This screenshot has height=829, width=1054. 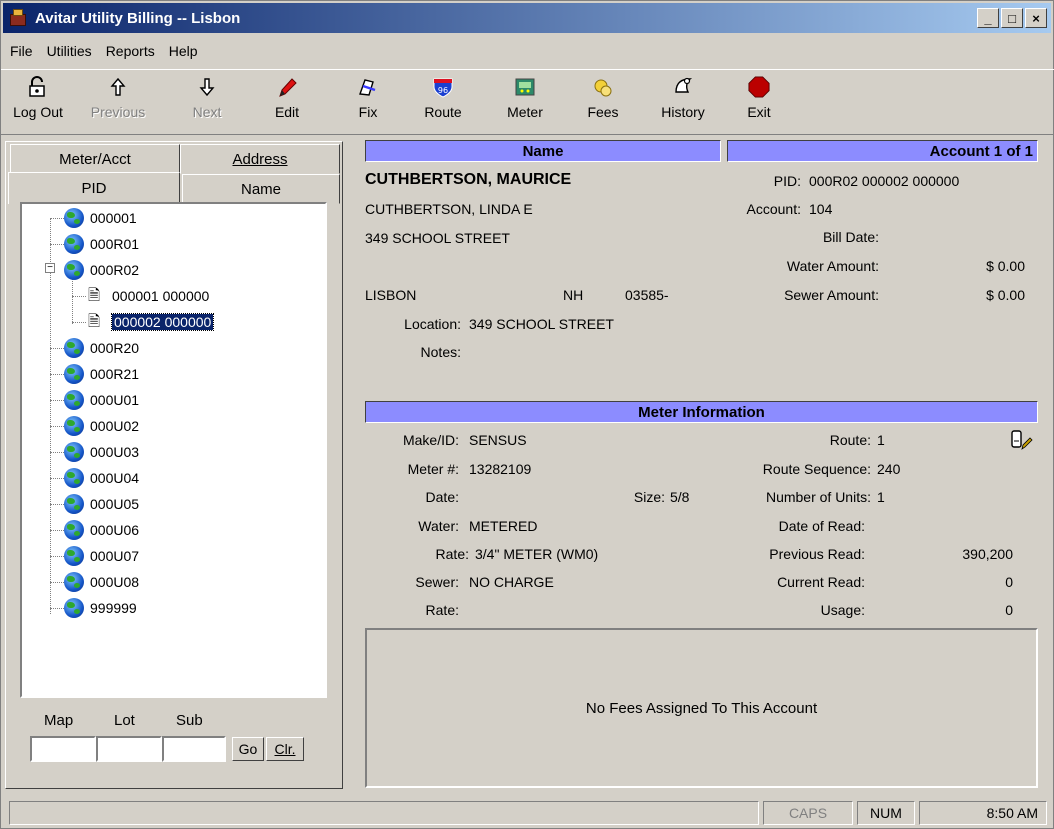 I want to click on edit-button: Edit, so click(x=287, y=104).